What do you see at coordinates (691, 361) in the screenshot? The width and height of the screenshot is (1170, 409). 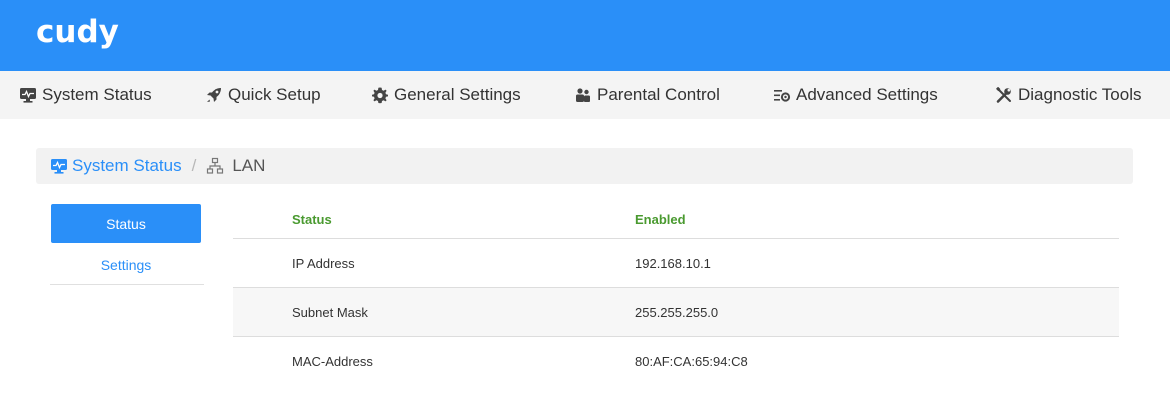 I see `row-value: 80:AF:CA:65:94:C8` at bounding box center [691, 361].